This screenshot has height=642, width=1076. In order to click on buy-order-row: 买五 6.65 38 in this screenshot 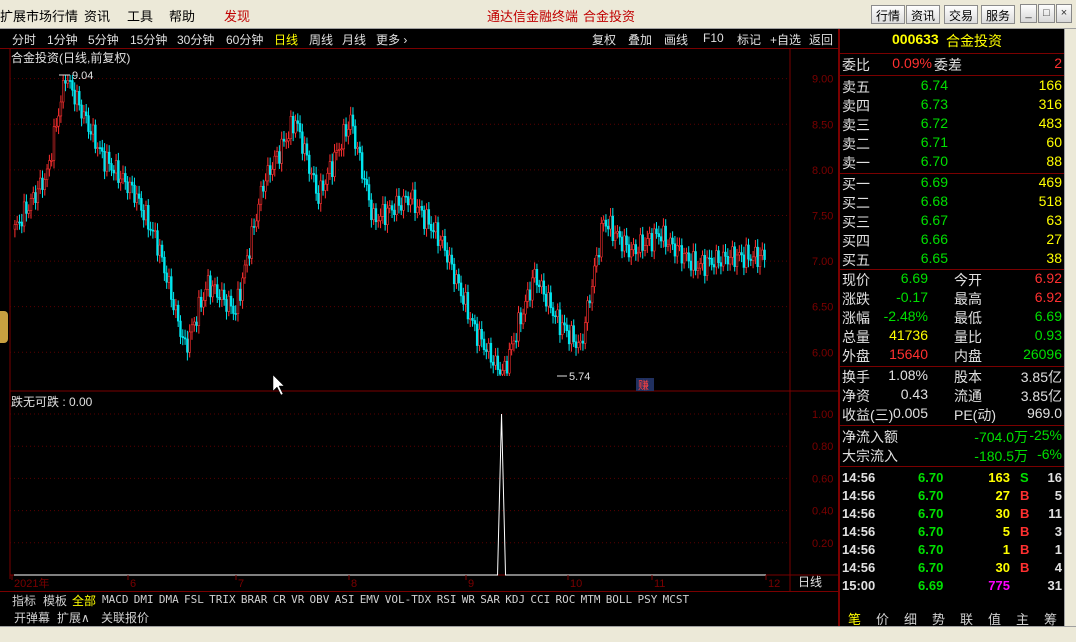, I will do `click(953, 259)`.